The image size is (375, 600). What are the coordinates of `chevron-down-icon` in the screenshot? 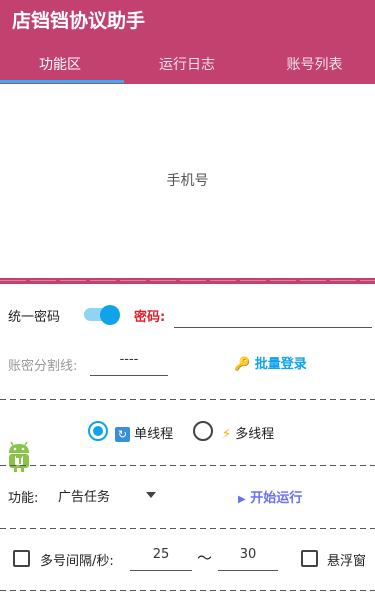 It's located at (151, 495).